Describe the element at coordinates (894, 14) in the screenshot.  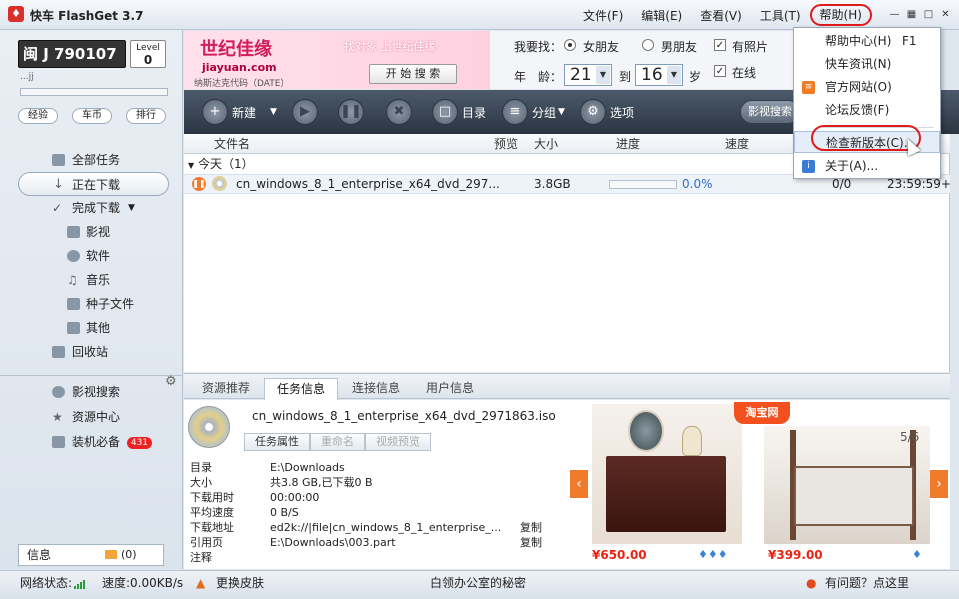
I see `minimize-icon: —` at that location.